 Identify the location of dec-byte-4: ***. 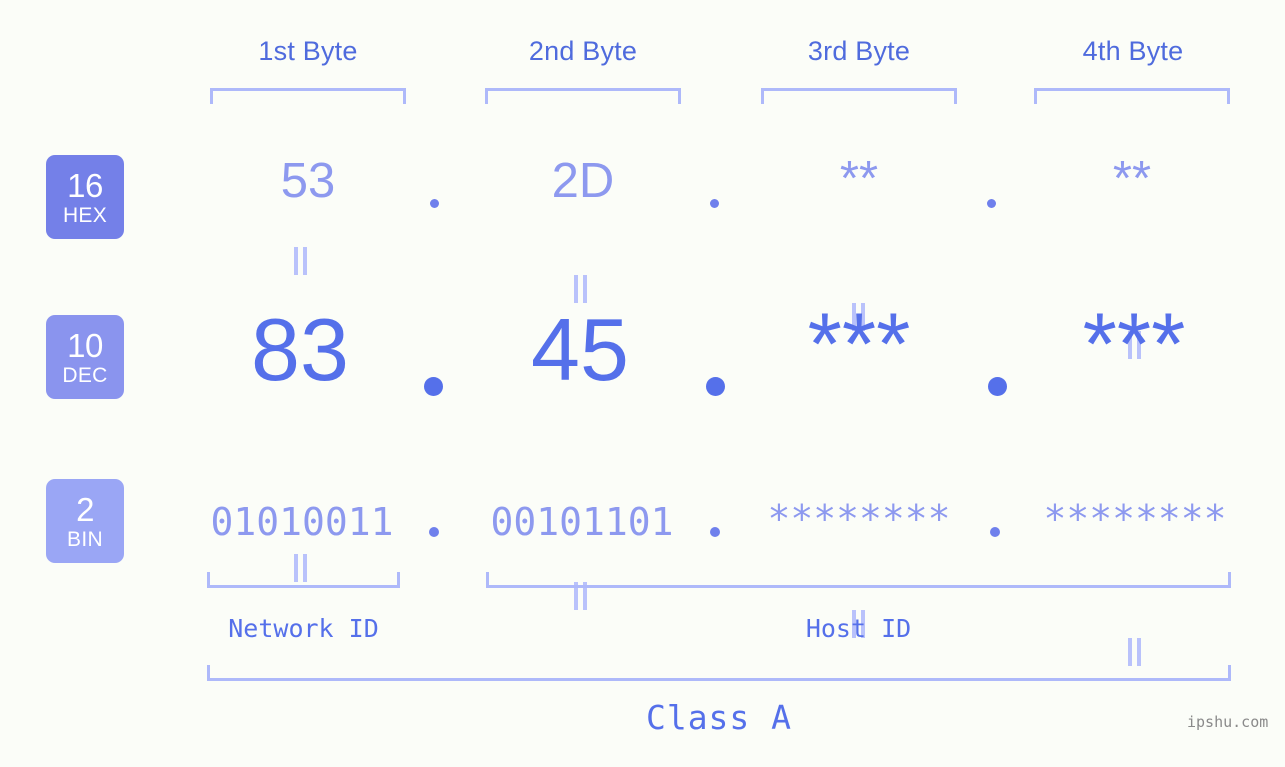
(1134, 343).